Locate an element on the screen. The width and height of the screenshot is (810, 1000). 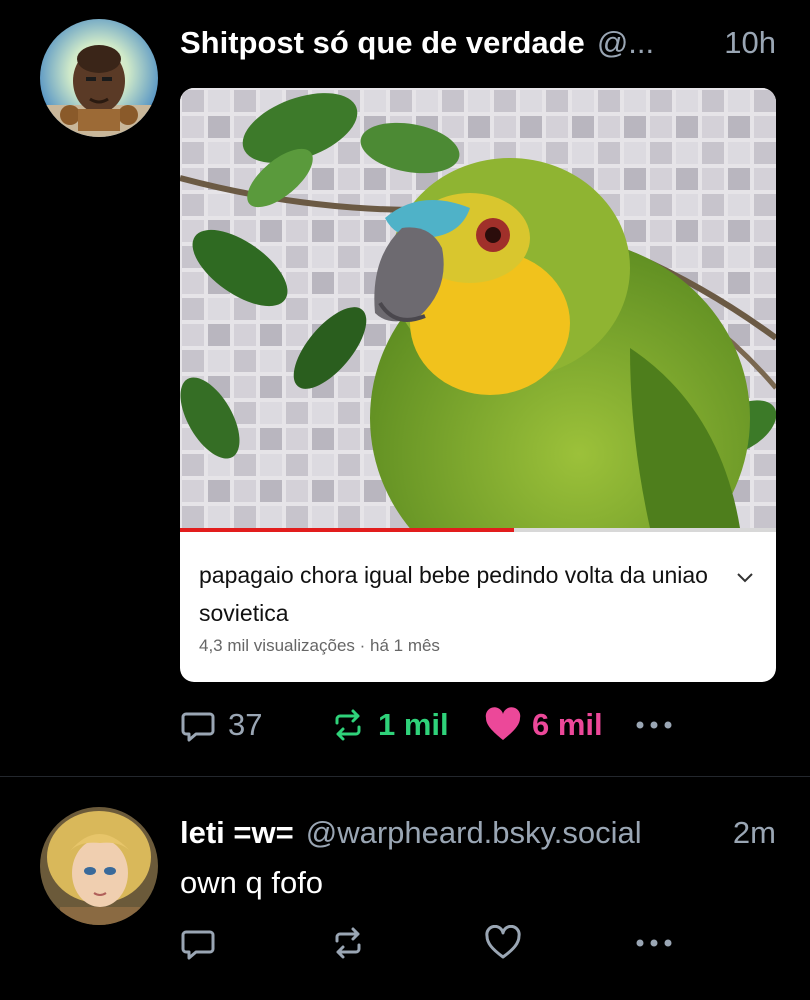
author-name: leti =w= is located at coordinates (237, 833).